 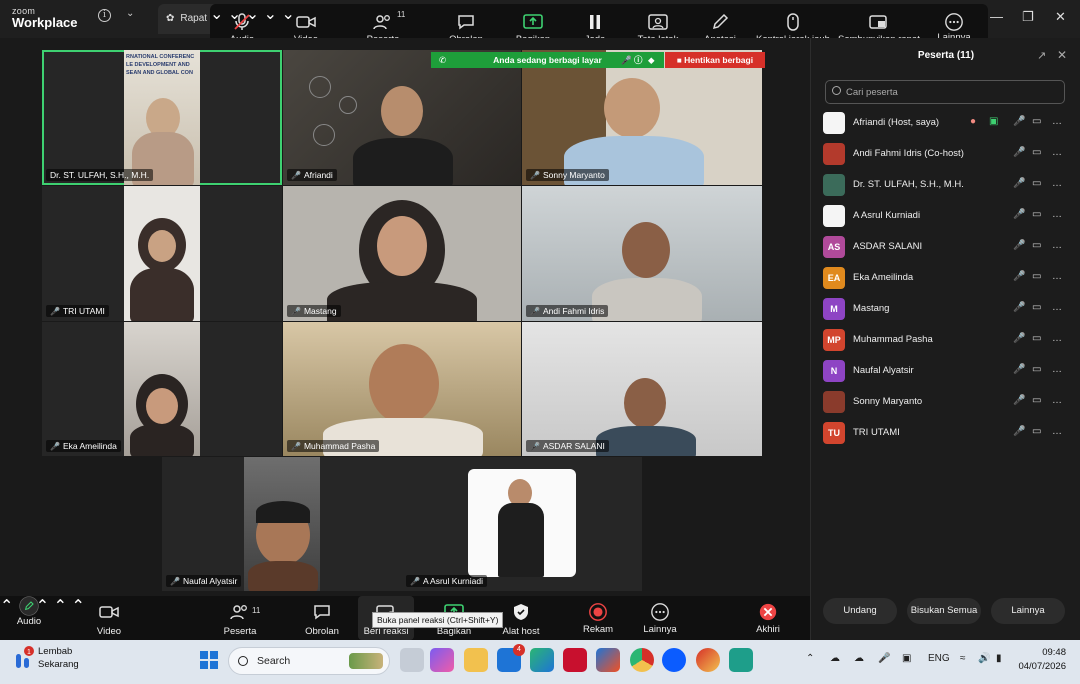 I want to click on battery-icon: ▮, so click(x=999, y=658).